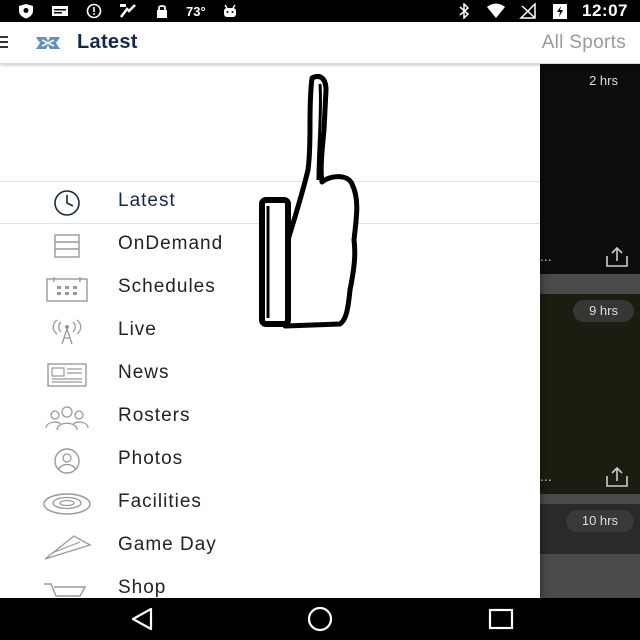  I want to click on drawer-item-label: Facilities, so click(160, 501).